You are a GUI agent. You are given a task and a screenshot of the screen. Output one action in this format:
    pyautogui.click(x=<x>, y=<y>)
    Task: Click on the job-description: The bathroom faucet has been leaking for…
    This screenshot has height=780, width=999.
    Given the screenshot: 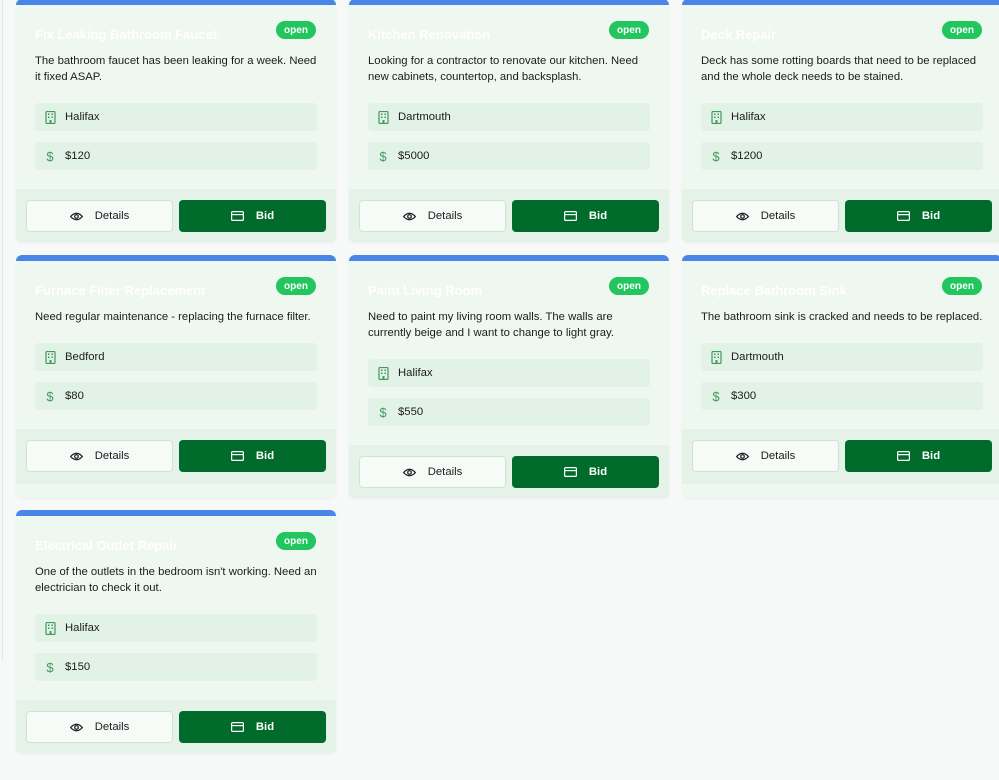 What is the action you would take?
    pyautogui.click(x=176, y=69)
    